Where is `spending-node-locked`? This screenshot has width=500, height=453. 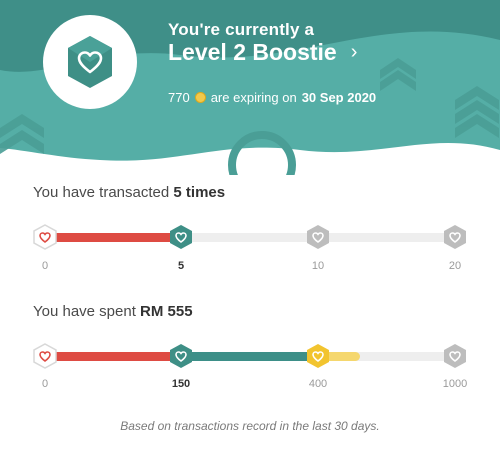
spending-node-locked is located at coordinates (455, 356).